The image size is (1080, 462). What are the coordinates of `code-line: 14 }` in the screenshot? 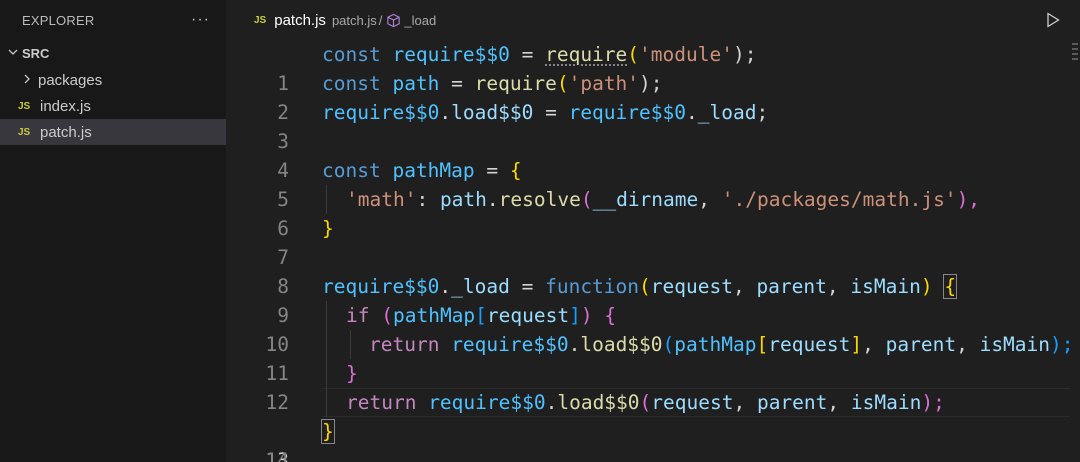 It's located at (653, 439).